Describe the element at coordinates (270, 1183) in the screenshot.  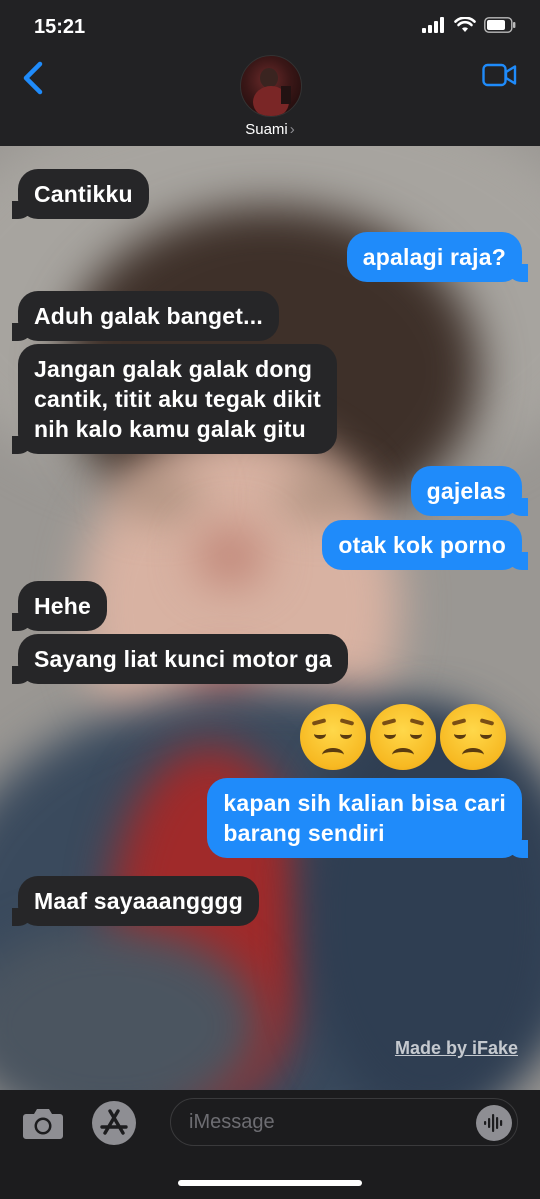
I see `home-indicator` at that location.